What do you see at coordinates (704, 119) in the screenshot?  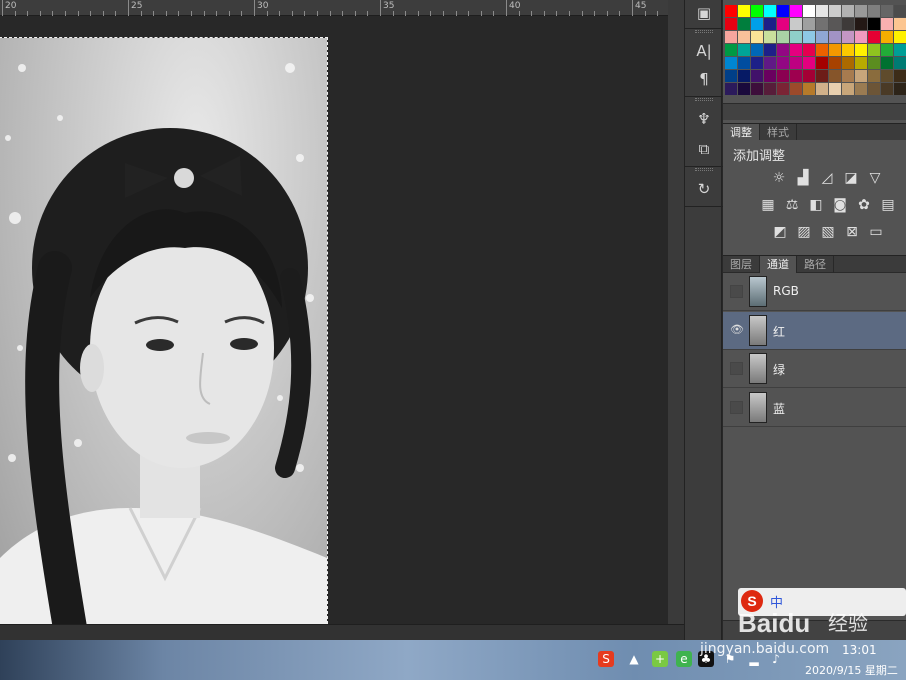 I see `brush-presets-icon: ♆` at bounding box center [704, 119].